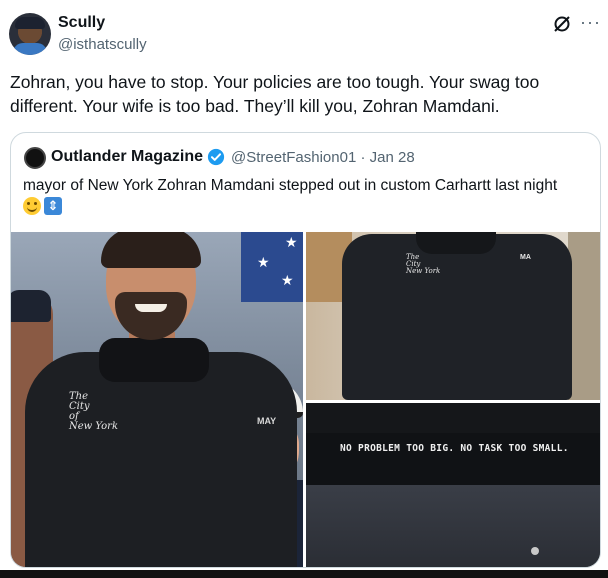  What do you see at coordinates (525, 257) in the screenshot?
I see `jacket-tag: MA` at bounding box center [525, 257].